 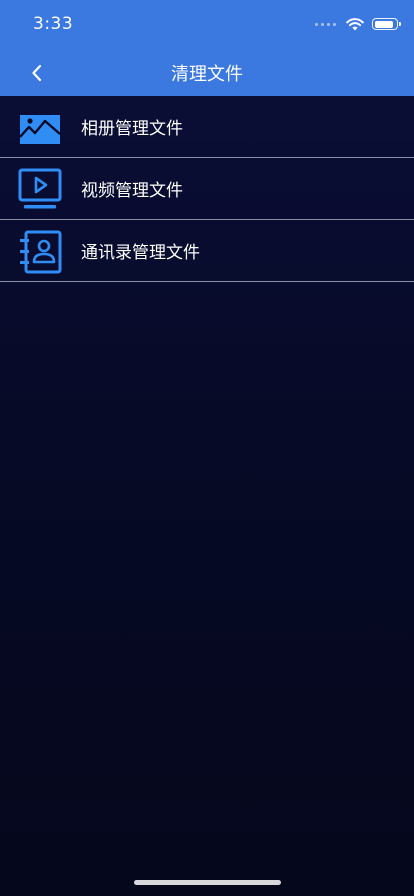 What do you see at coordinates (207, 23) in the screenshot?
I see `status-bar: 3:33` at bounding box center [207, 23].